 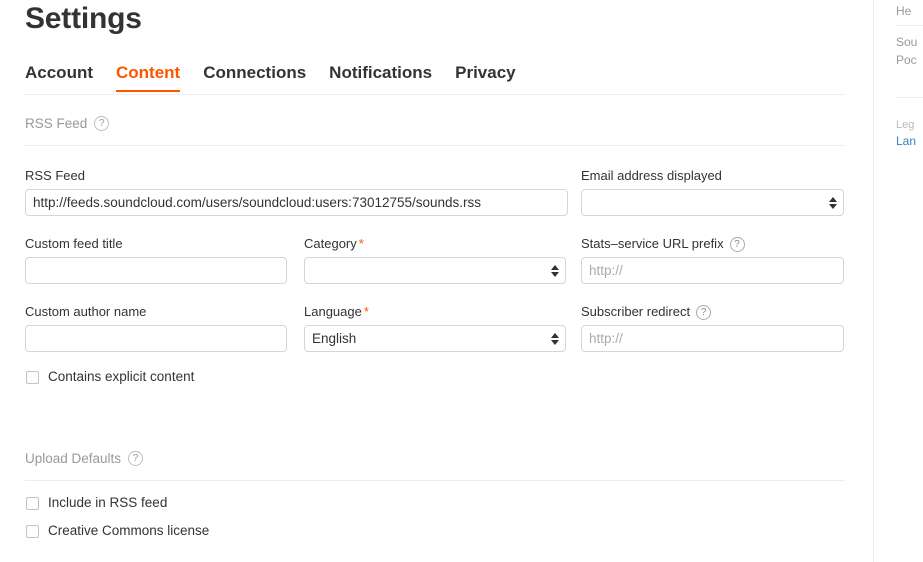 I want to click on category-select-wrap, so click(x=435, y=270).